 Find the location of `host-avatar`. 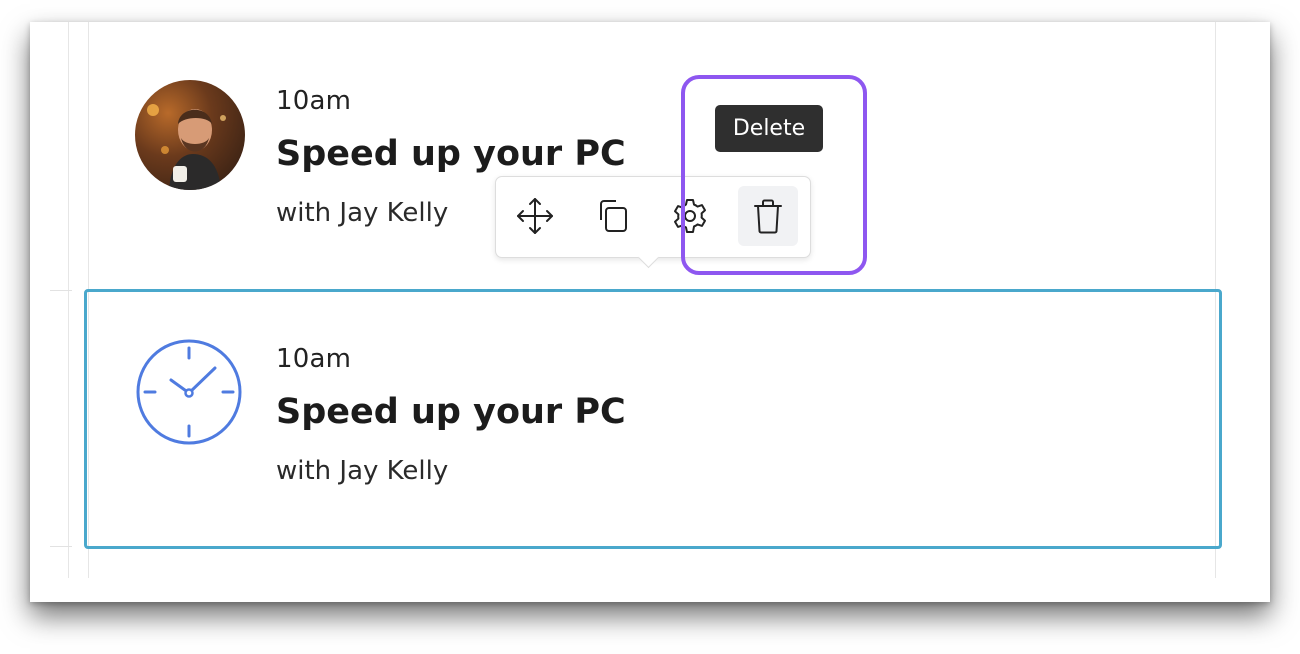

host-avatar is located at coordinates (190, 135).